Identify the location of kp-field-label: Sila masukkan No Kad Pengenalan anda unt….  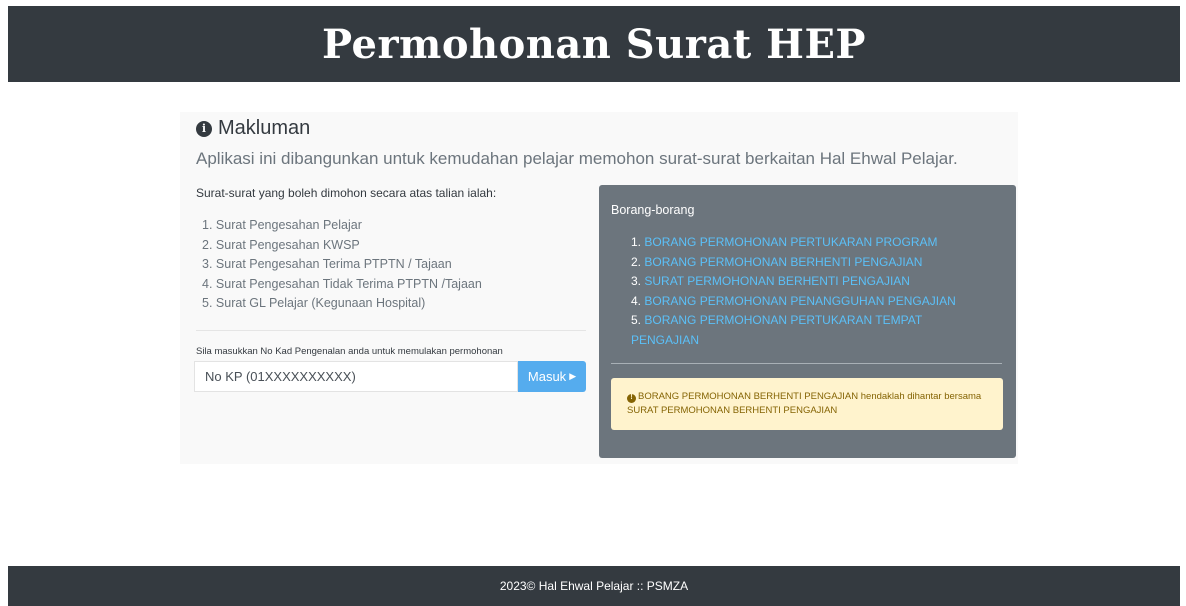
(349, 351).